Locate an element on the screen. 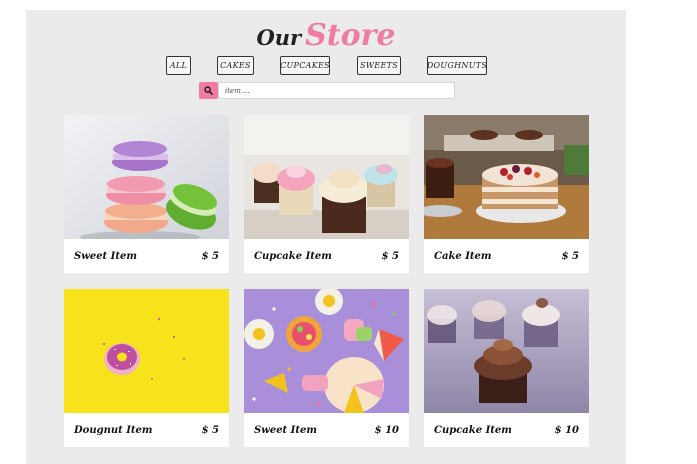 The height and width of the screenshot is (464, 697). search-input is located at coordinates (336, 90).